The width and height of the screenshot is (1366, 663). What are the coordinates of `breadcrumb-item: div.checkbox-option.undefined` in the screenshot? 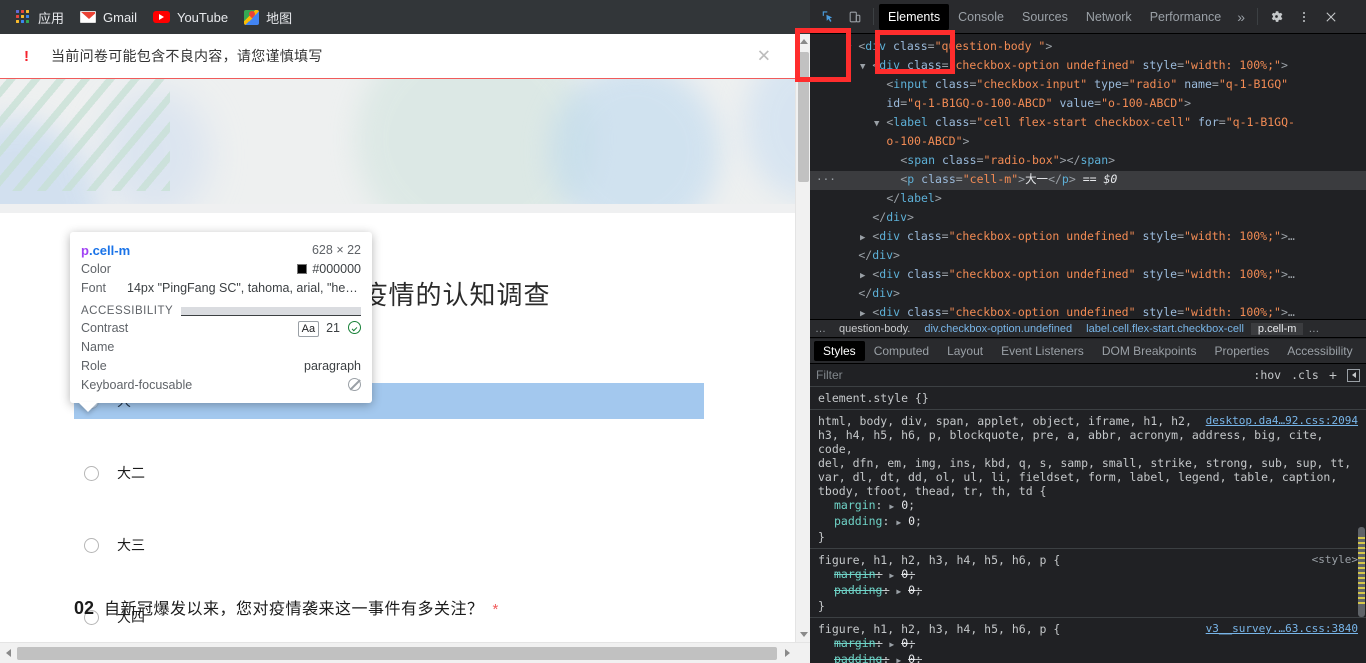 It's located at (998, 329).